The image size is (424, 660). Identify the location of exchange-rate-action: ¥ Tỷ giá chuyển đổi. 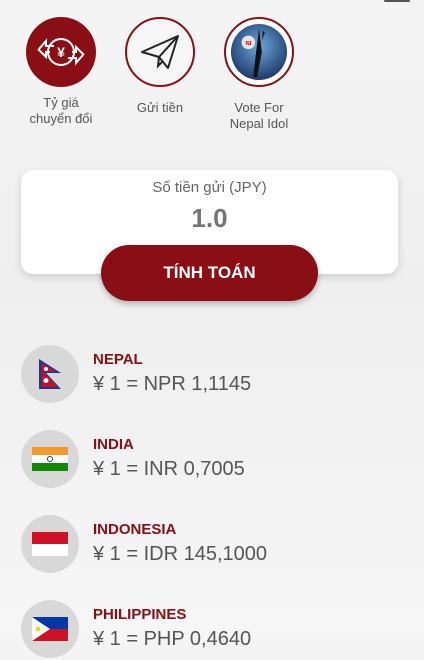
(61, 72).